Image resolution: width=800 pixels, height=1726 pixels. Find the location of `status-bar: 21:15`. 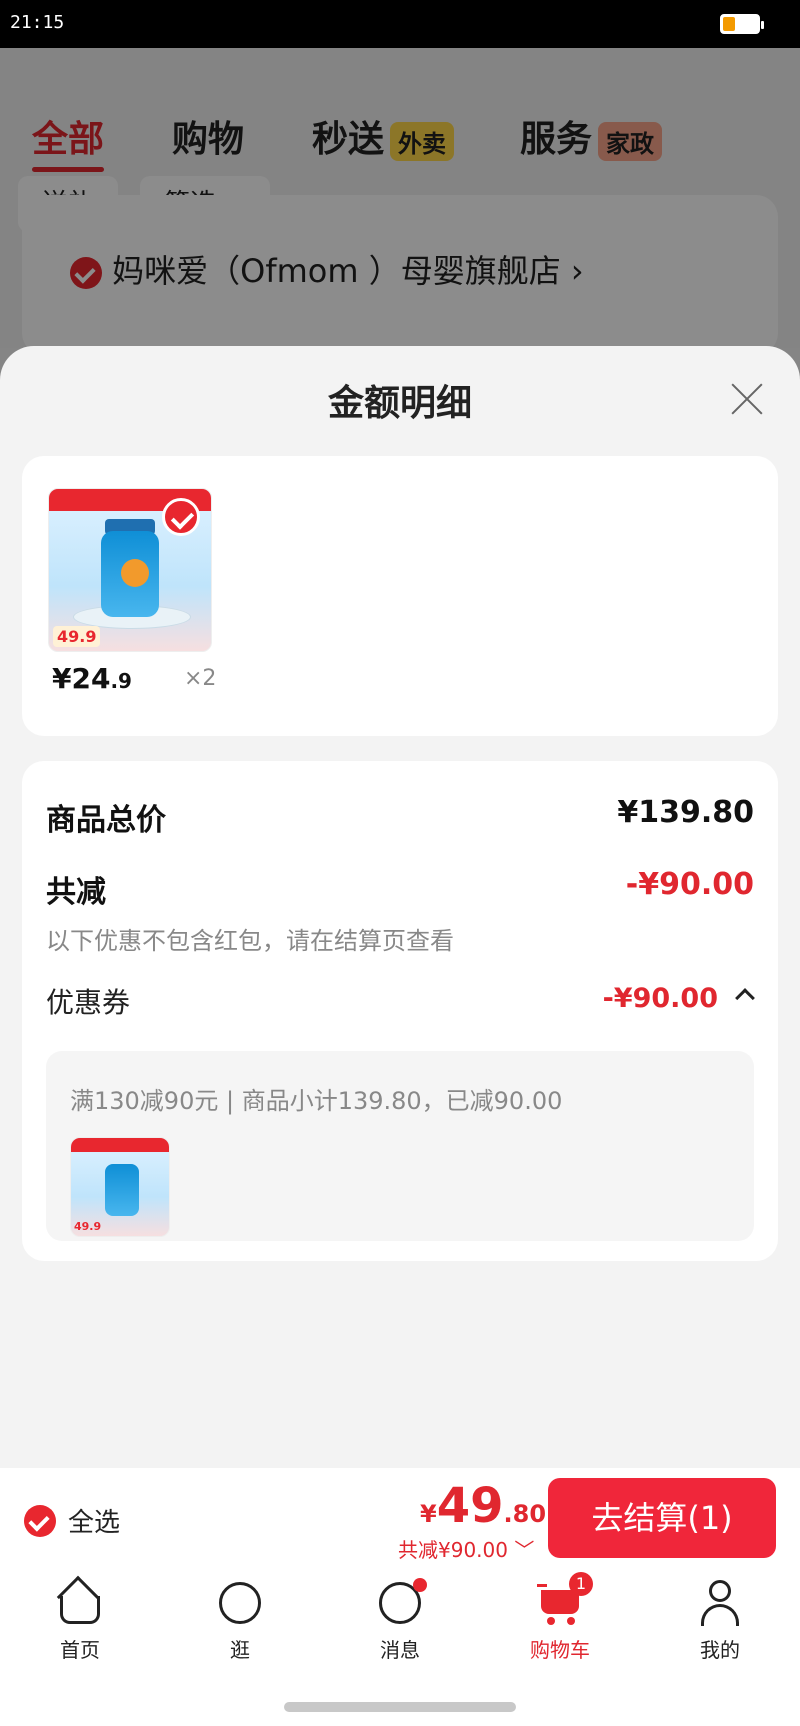

status-bar: 21:15 is located at coordinates (400, 24).